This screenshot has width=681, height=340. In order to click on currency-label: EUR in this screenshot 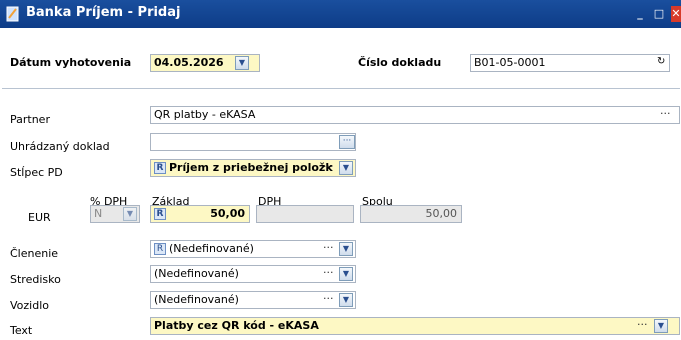, I will do `click(39, 217)`.